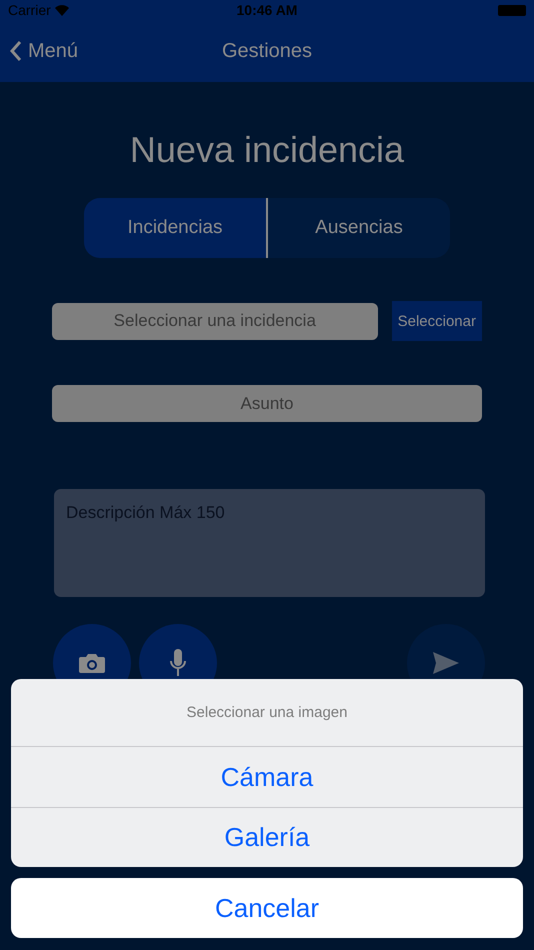 This screenshot has height=950, width=534. I want to click on send-icon, so click(446, 663).